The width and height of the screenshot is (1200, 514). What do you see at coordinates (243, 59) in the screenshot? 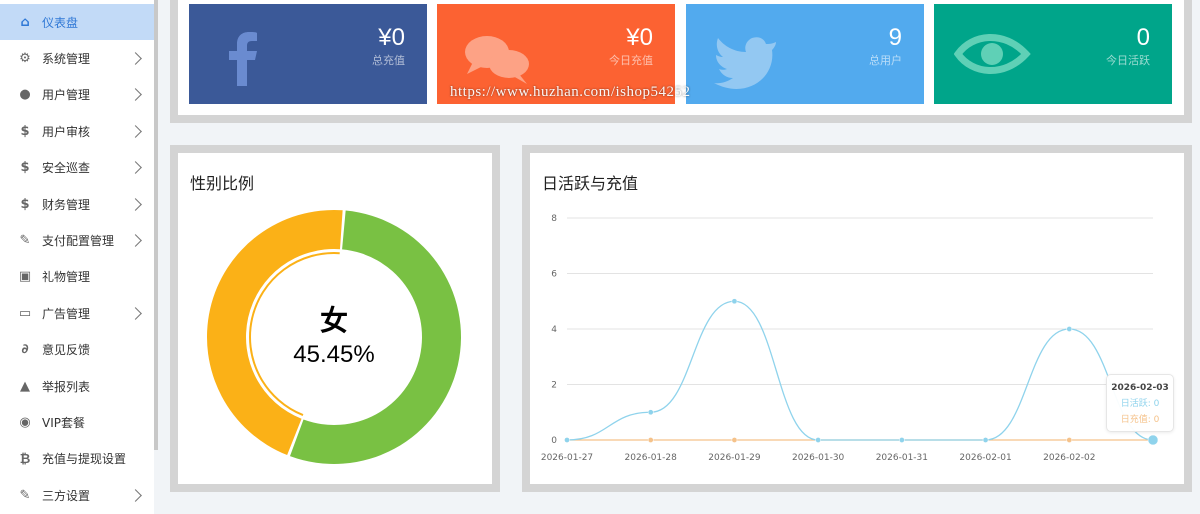
I see `facebook-icon` at bounding box center [243, 59].